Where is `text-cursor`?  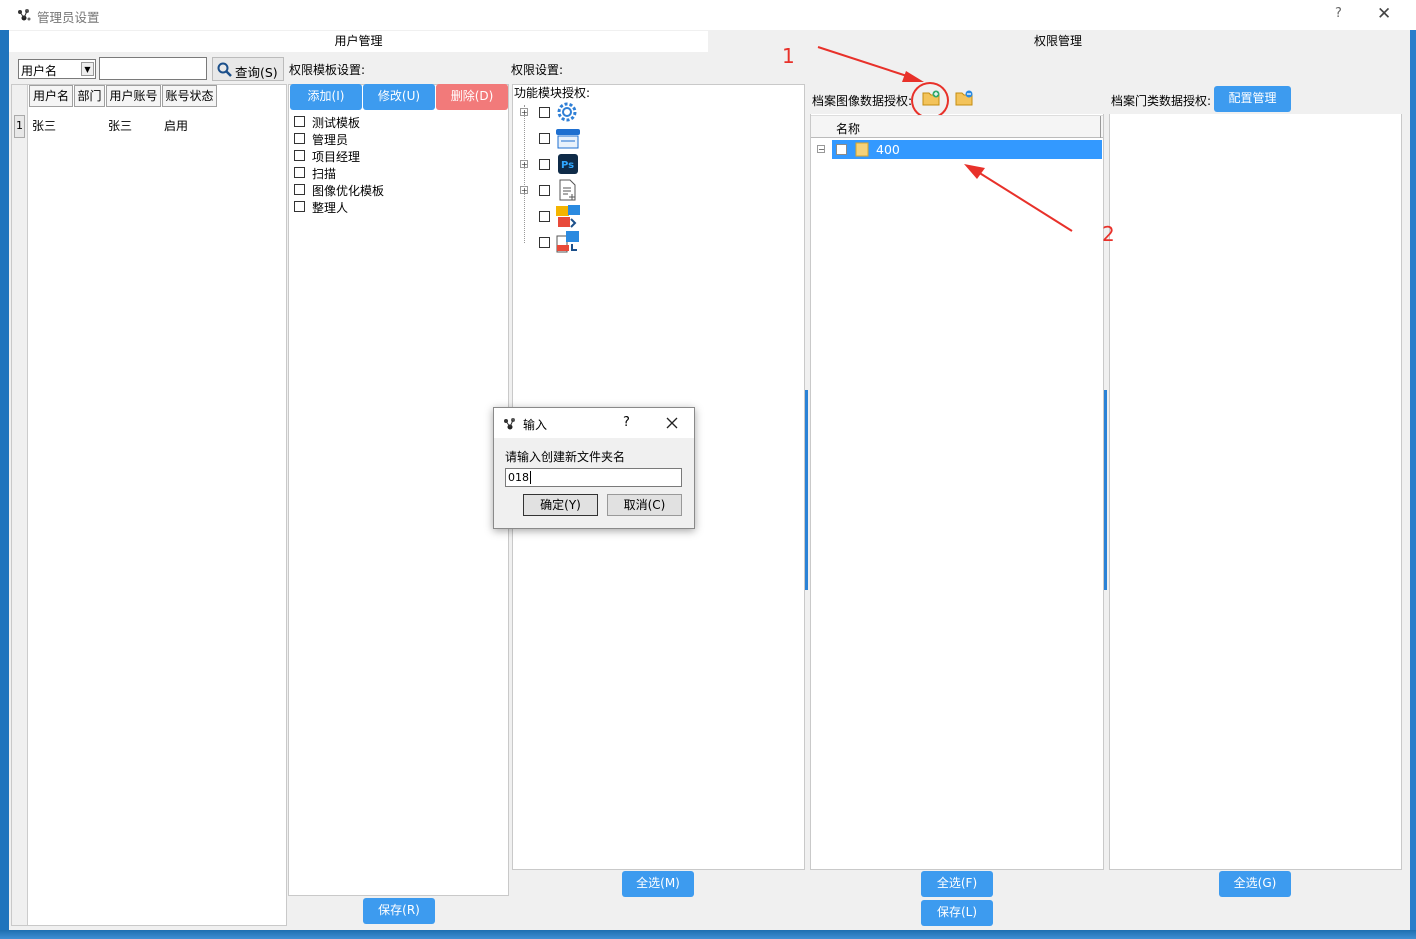 text-cursor is located at coordinates (530, 477).